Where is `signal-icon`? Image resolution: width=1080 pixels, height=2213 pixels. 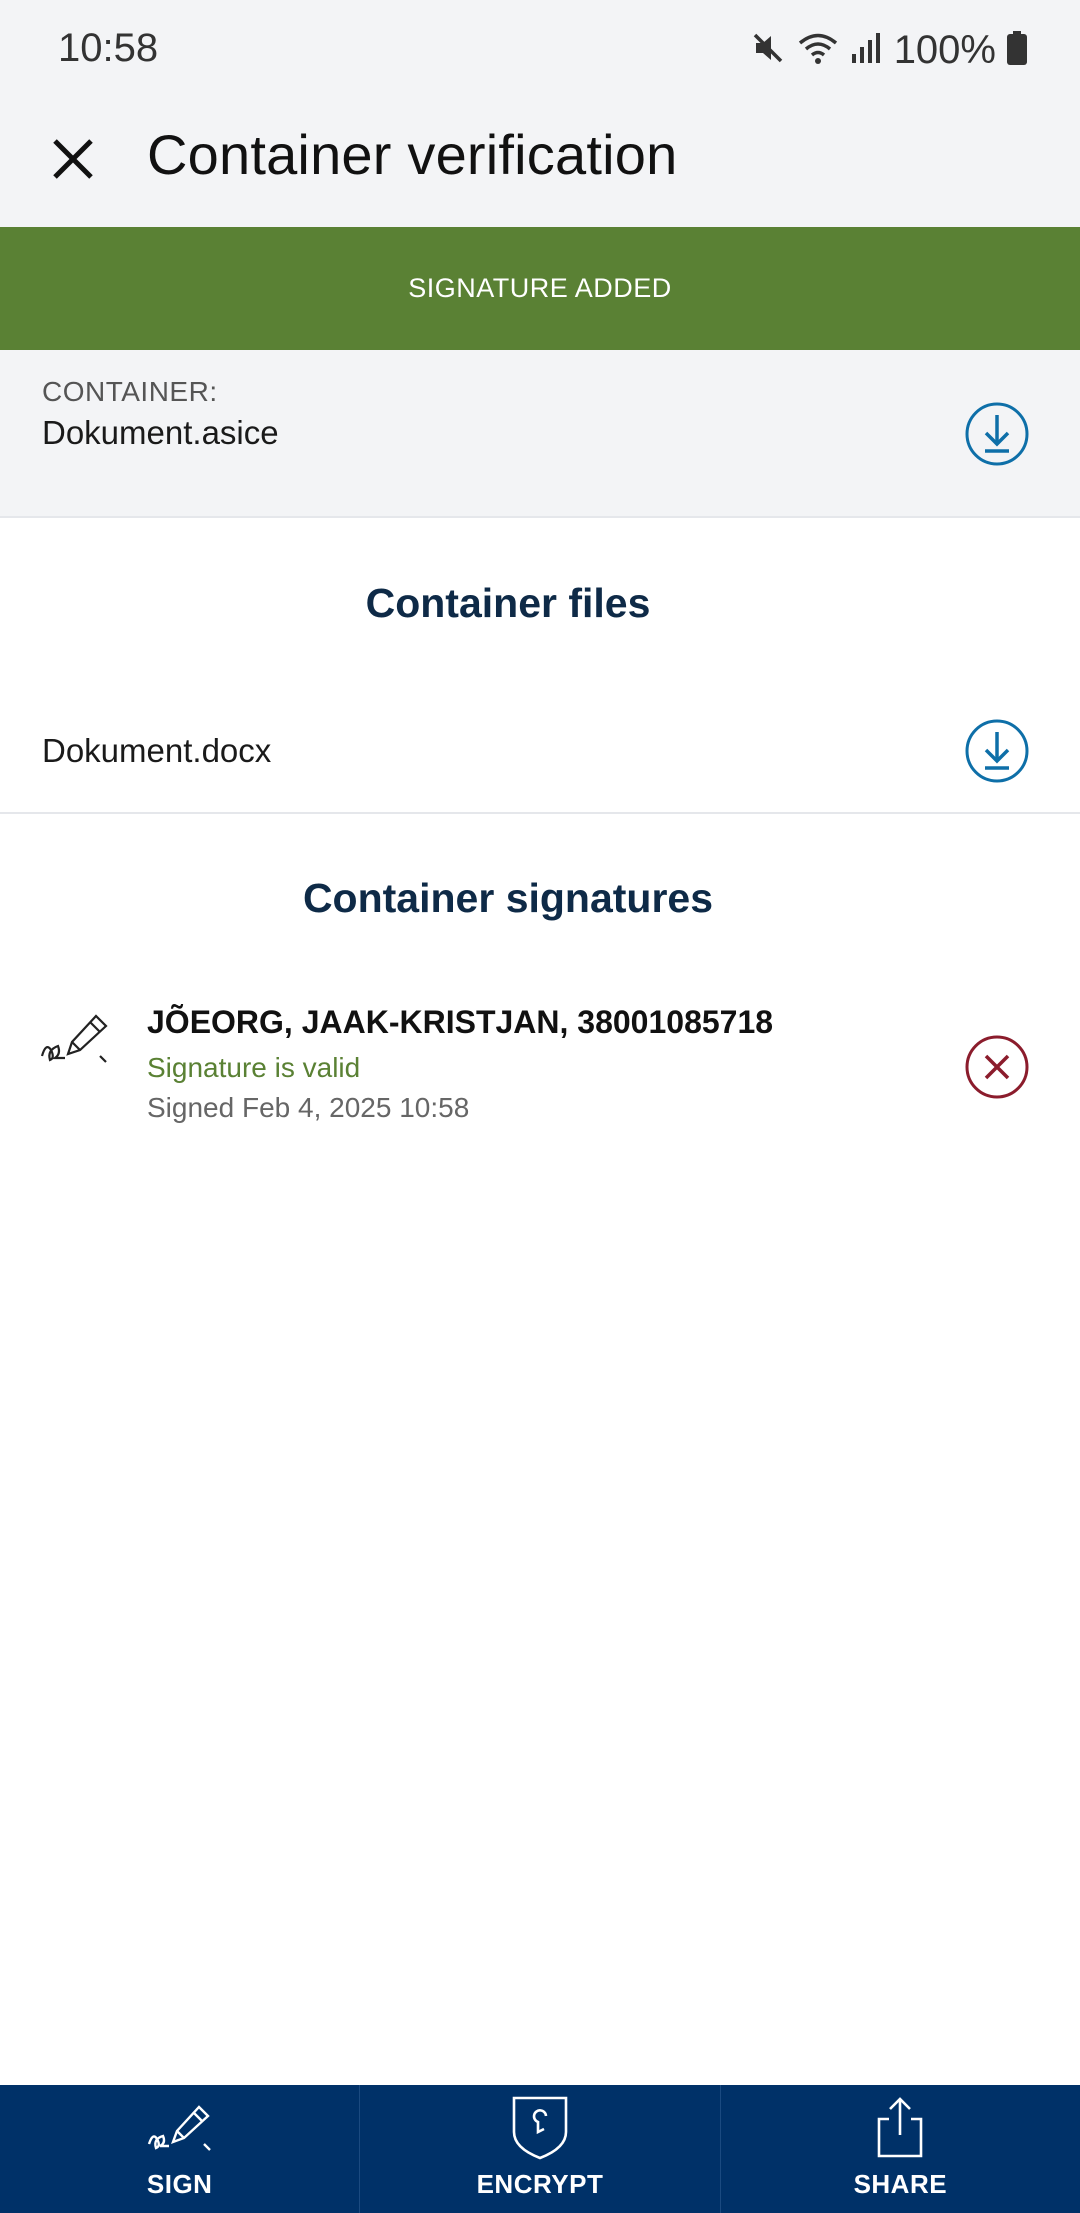
signal-icon is located at coordinates (867, 50).